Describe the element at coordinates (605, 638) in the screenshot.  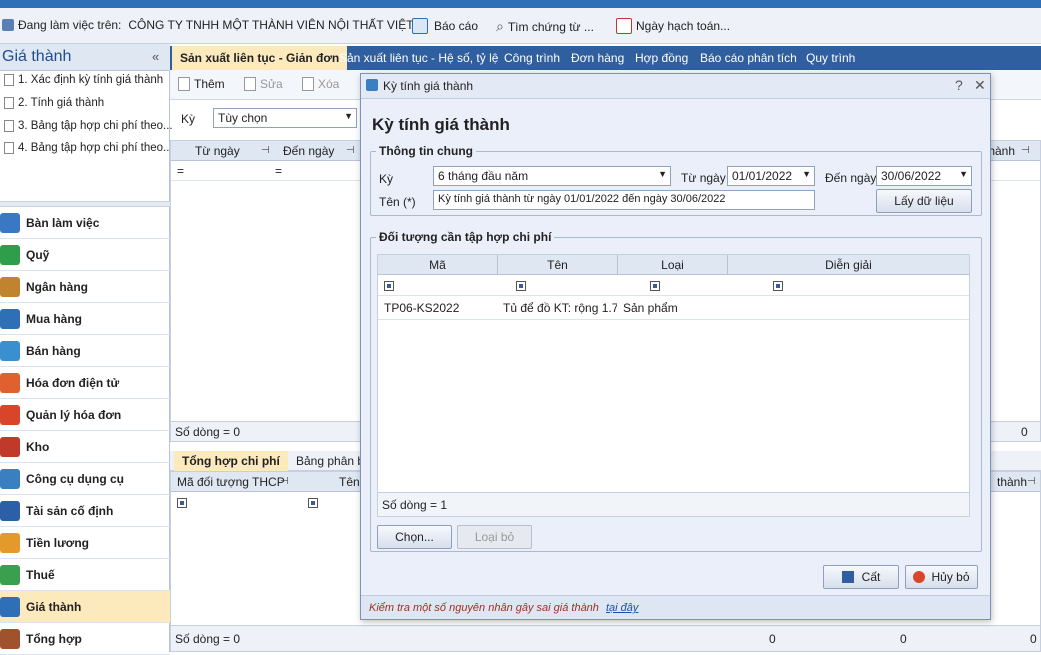
I see `cost-grid-footer: Số dòng = 0 0 0 0` at that location.